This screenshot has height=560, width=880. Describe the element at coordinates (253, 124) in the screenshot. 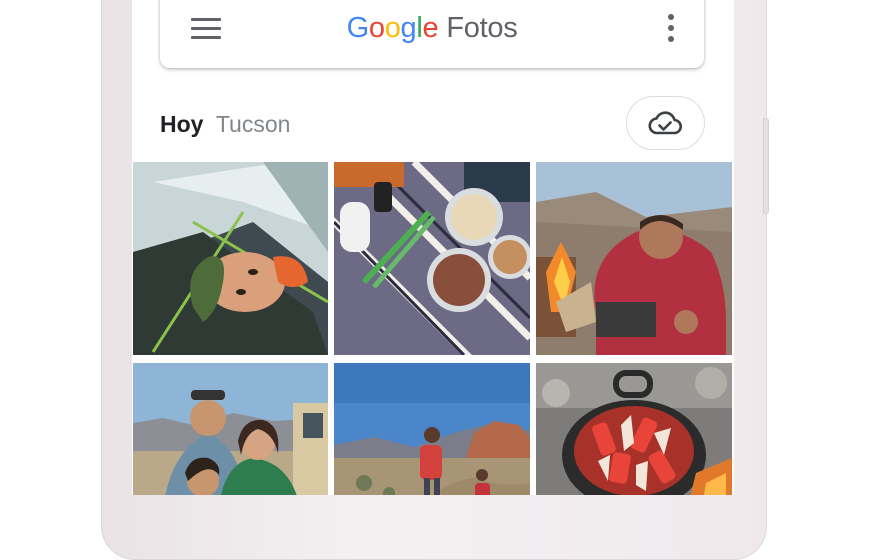

I see `location-label: Tucson` at that location.